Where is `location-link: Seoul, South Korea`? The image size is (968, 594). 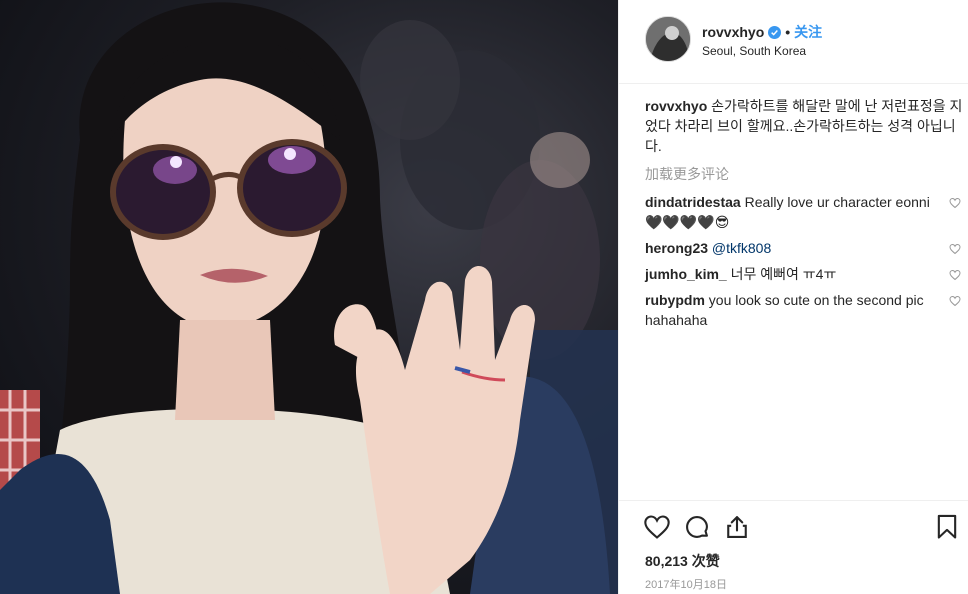
location-link: Seoul, South Korea is located at coordinates (754, 51).